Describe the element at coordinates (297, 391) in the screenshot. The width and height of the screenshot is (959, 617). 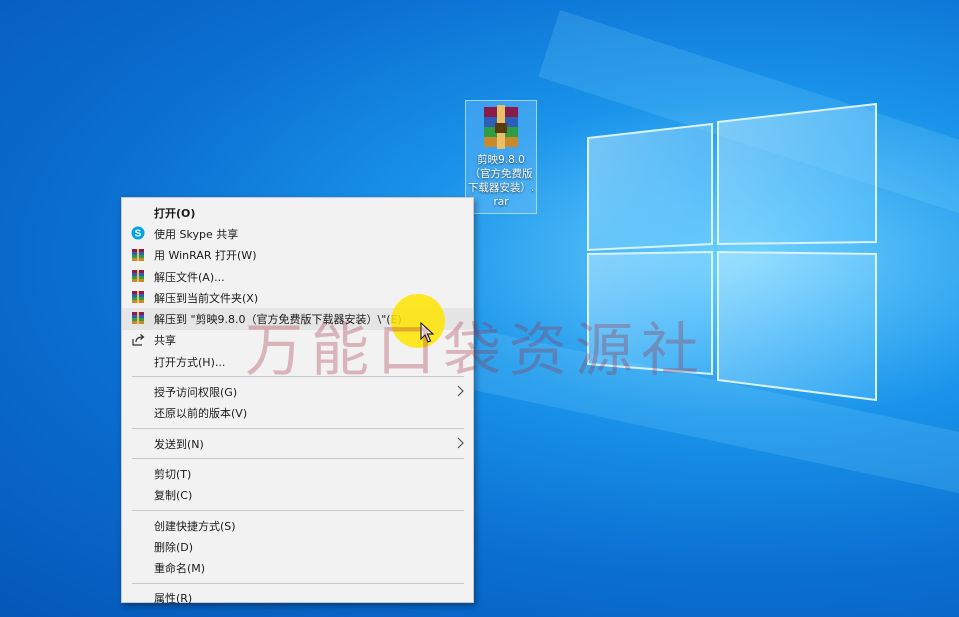
I see `menu-item-give-access: 授予访问权限(G)` at that location.